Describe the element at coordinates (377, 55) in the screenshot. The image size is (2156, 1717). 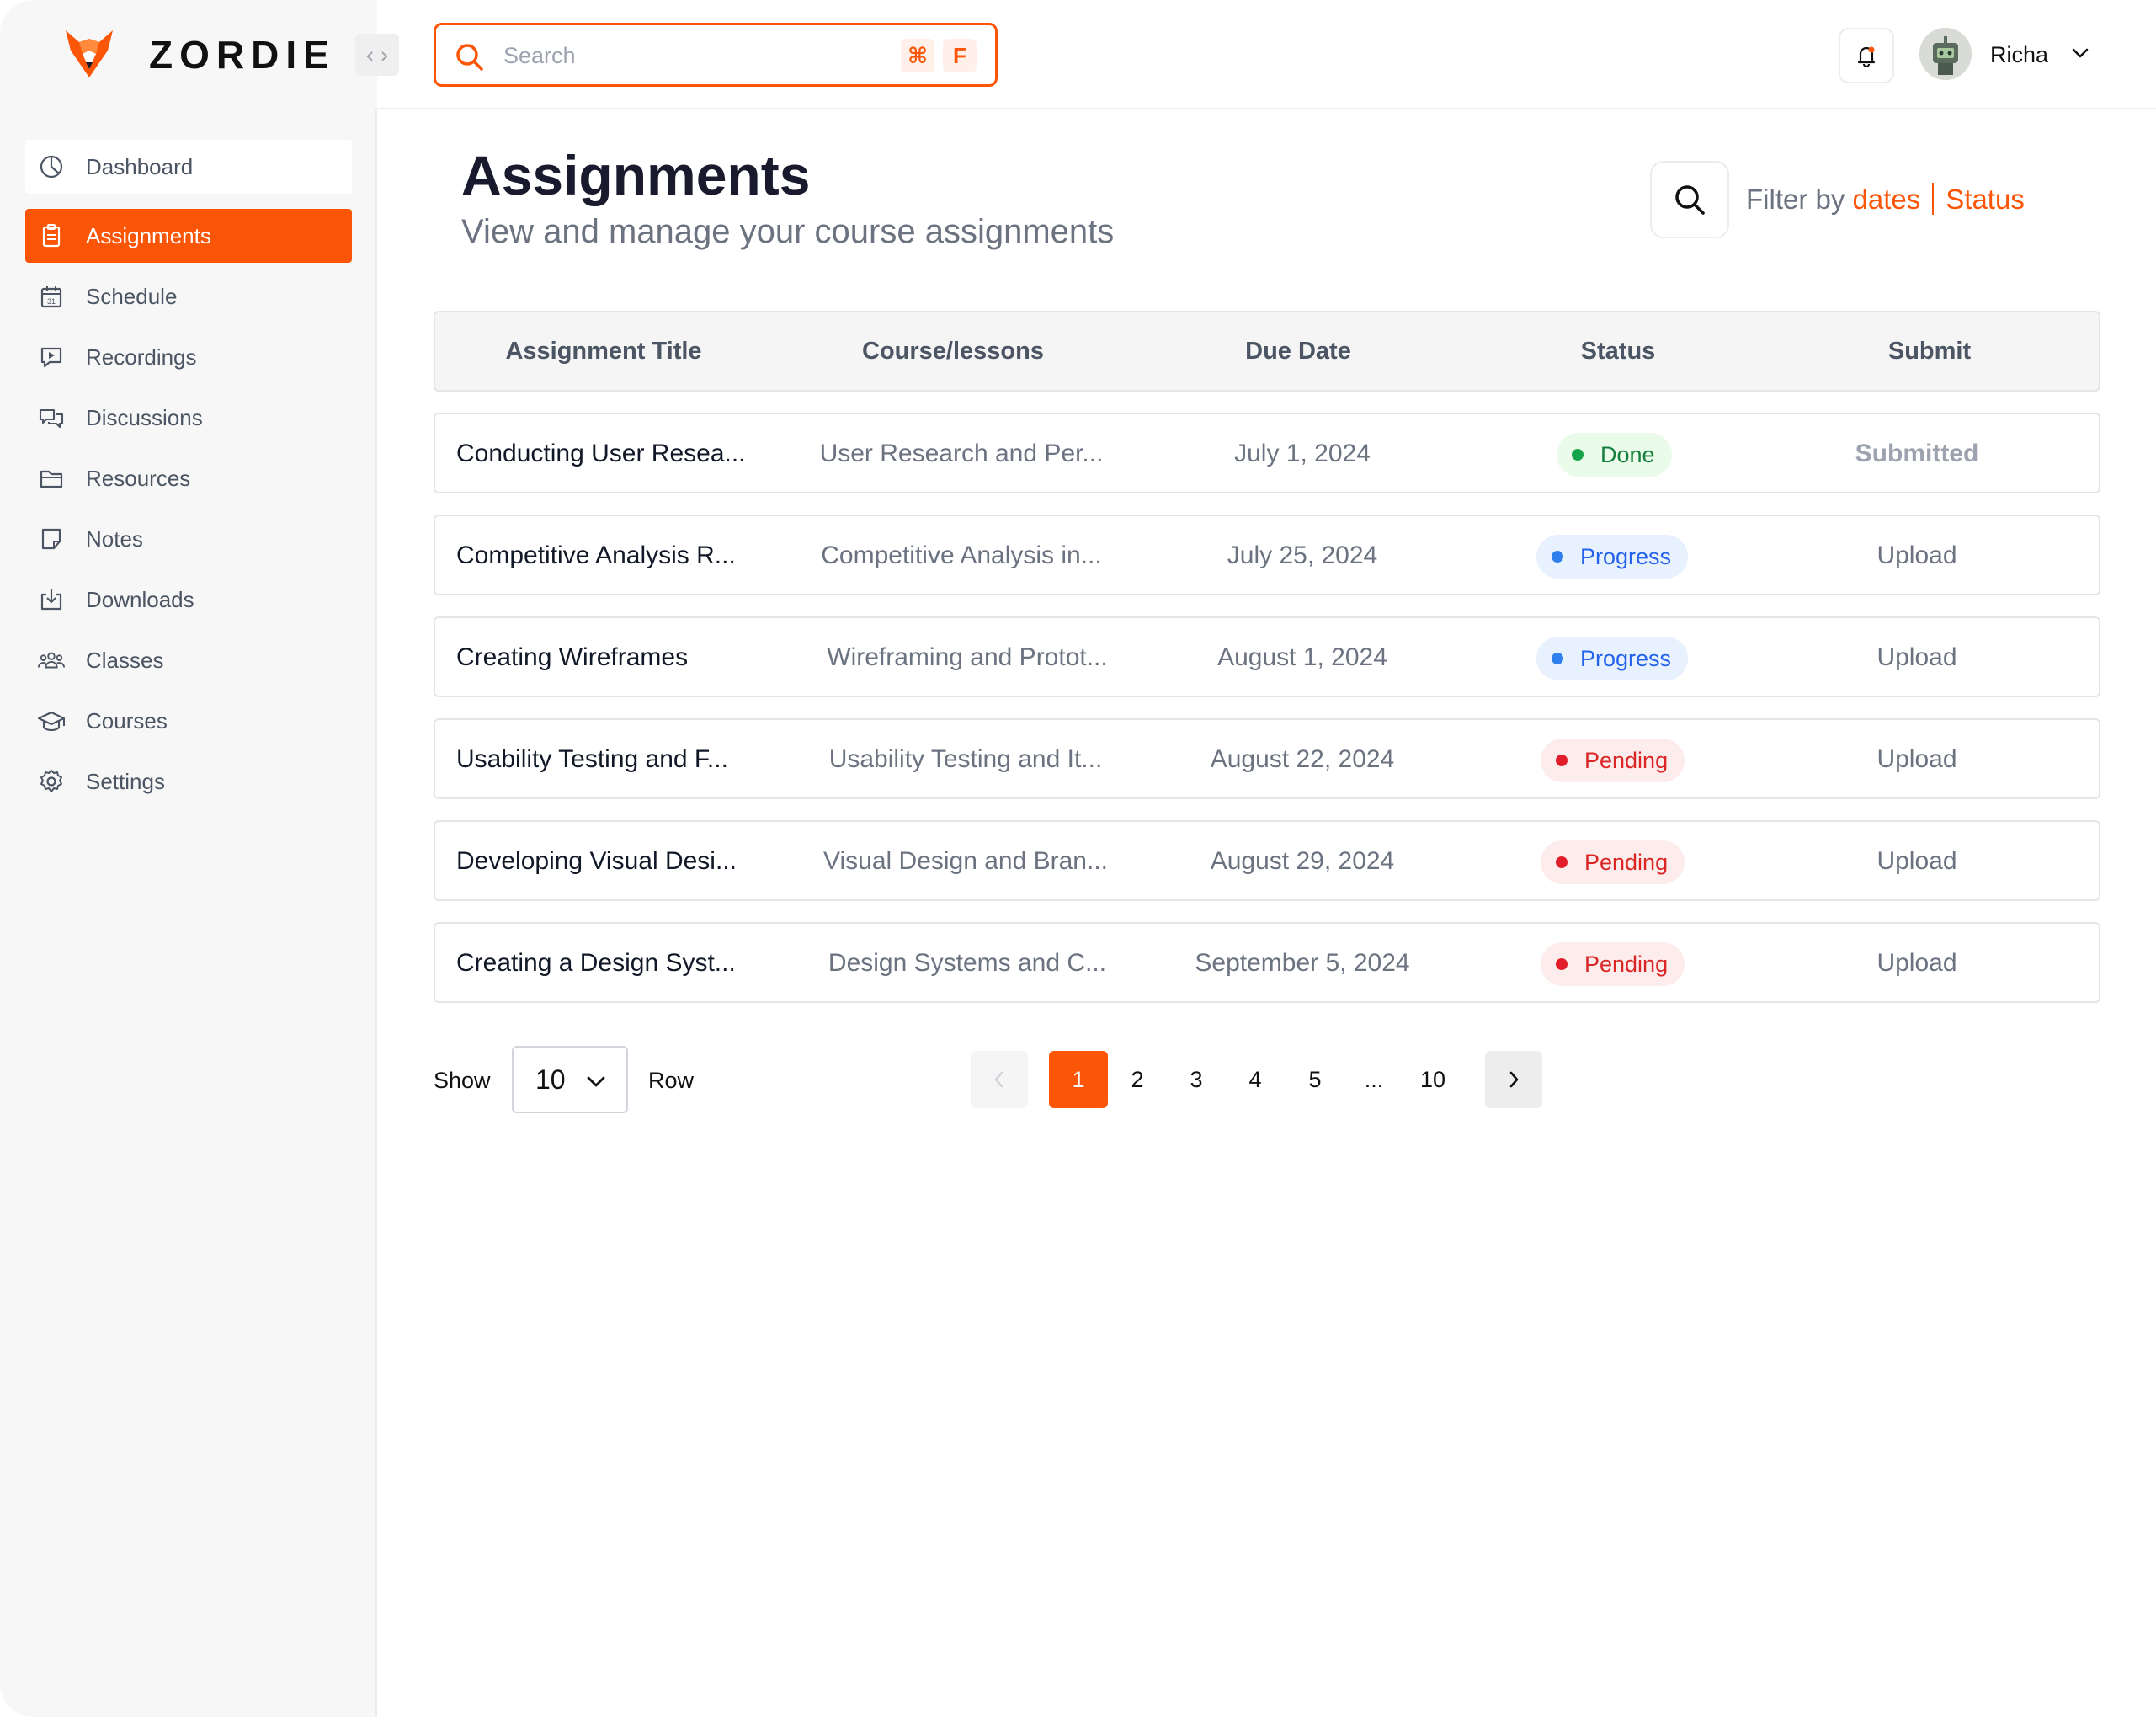
I see `sidebar-collapse-button: ‹›` at that location.